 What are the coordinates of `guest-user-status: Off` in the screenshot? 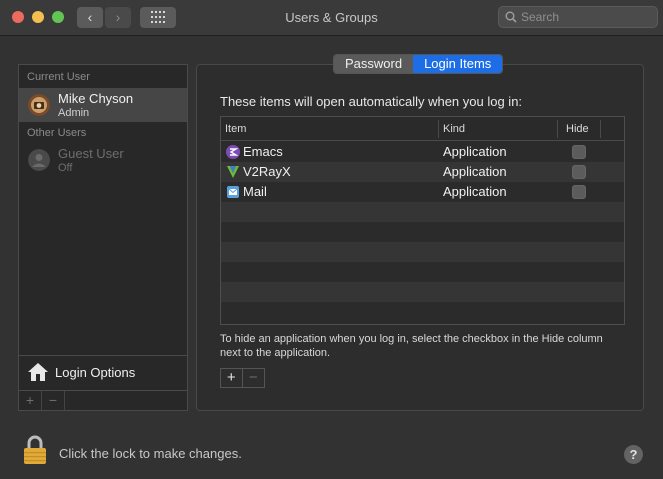 It's located at (65, 168).